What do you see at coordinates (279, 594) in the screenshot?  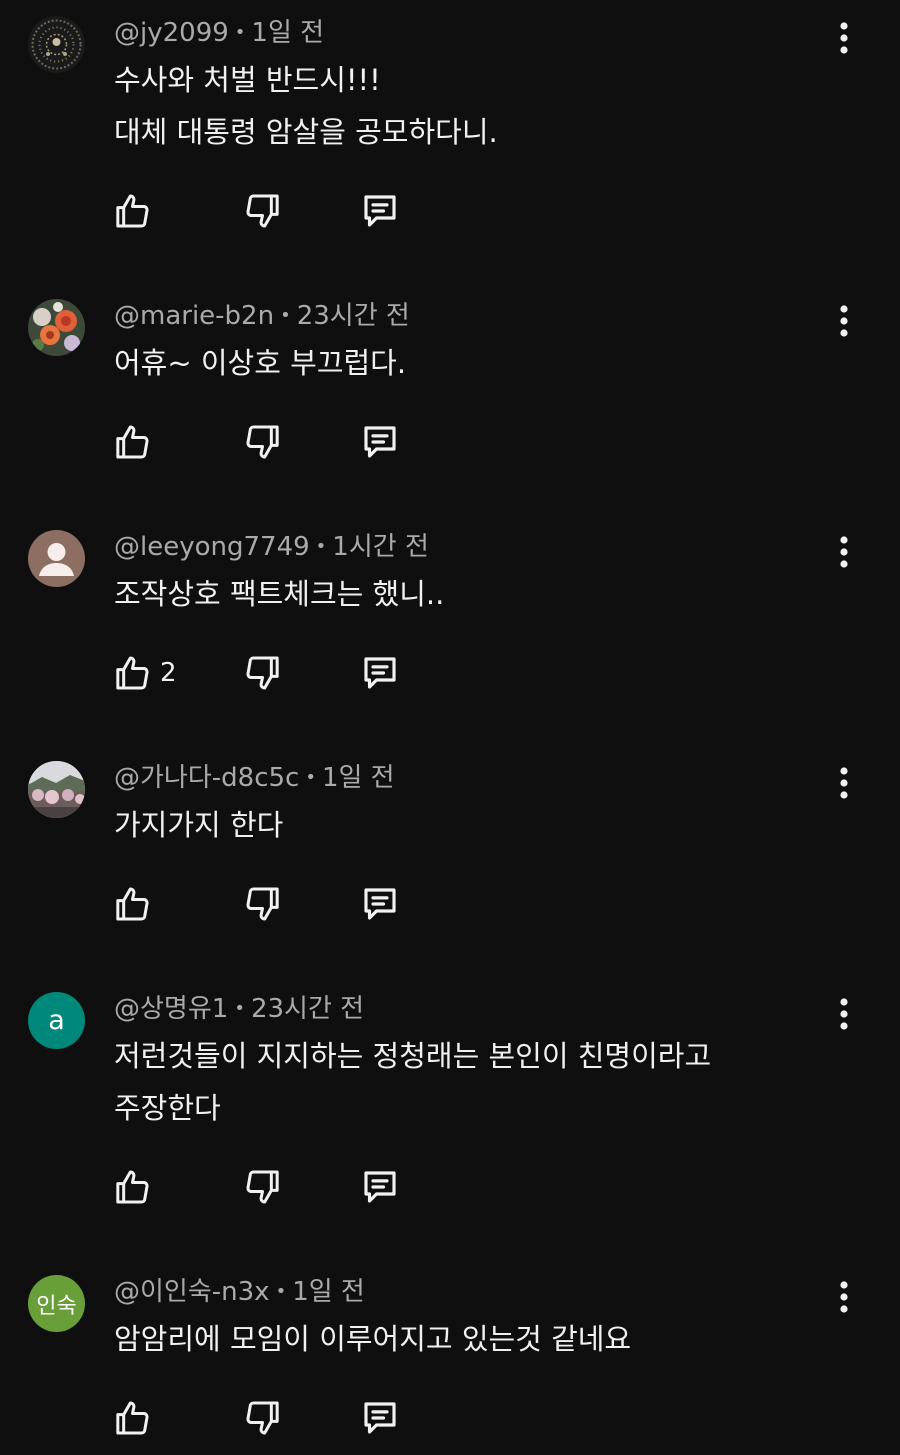 I see `comment-text-line: 조작상호 팩트체크는 했니..` at bounding box center [279, 594].